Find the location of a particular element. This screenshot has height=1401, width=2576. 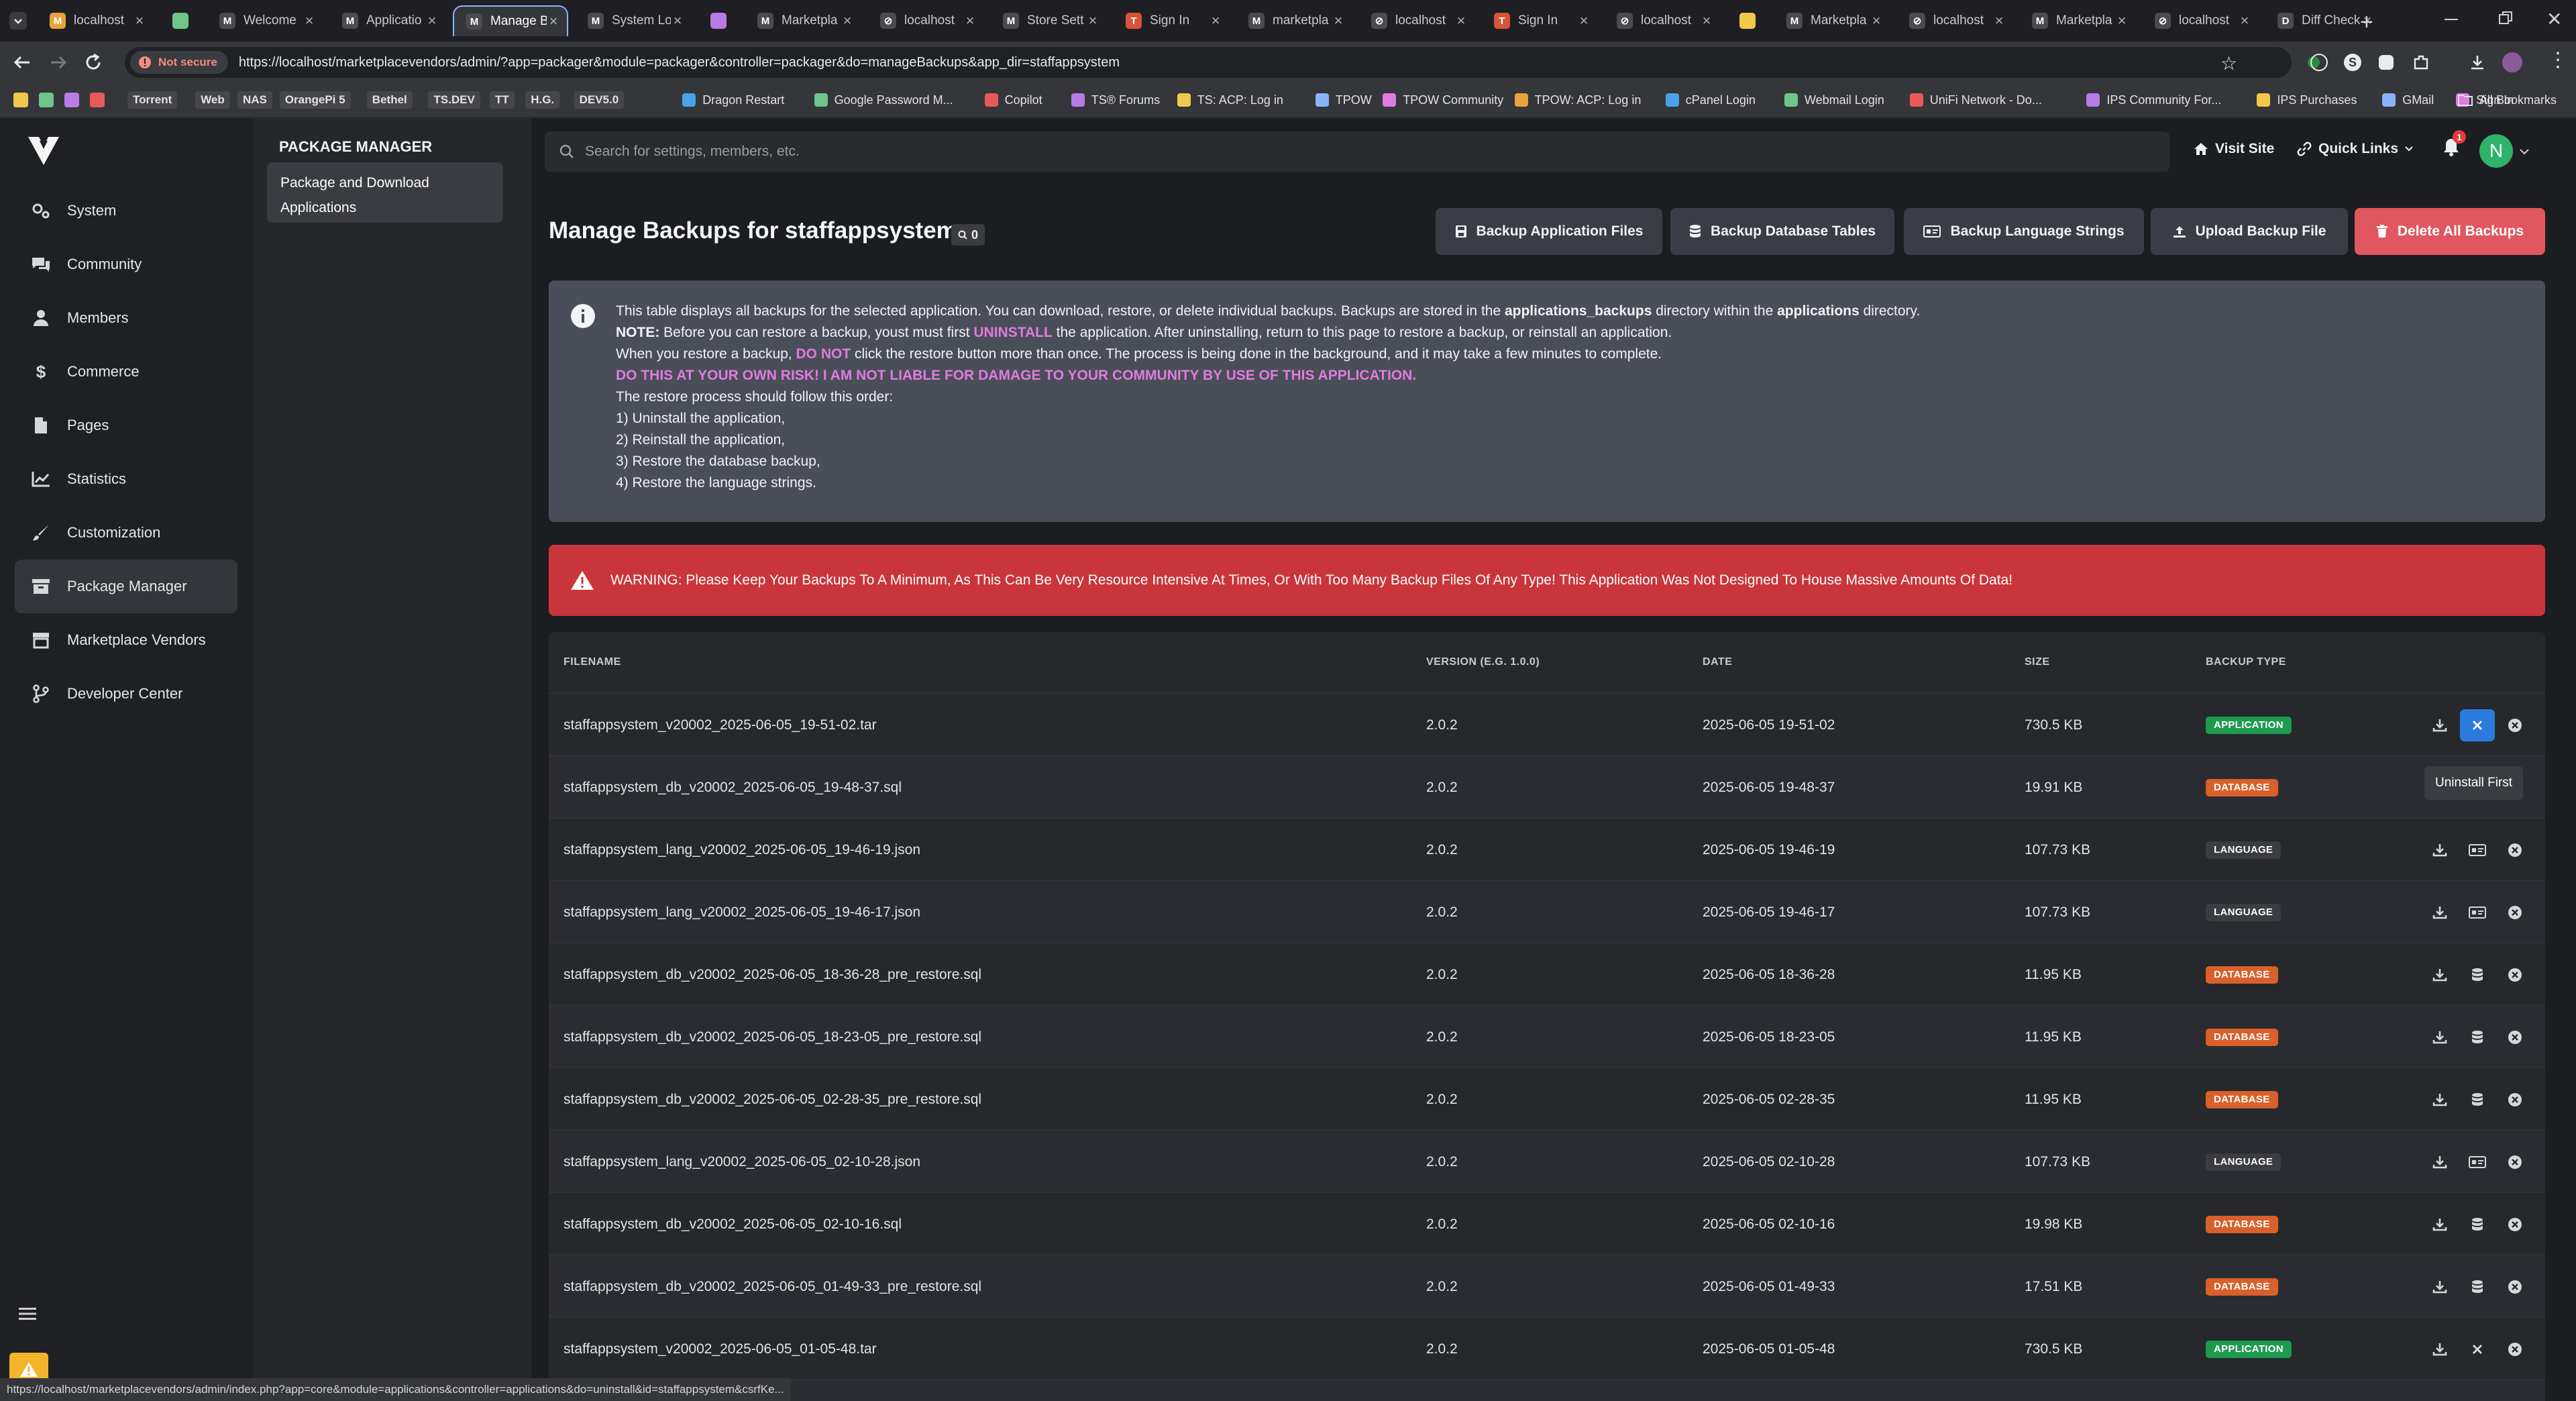

user-avatar: N is located at coordinates (2496, 151).